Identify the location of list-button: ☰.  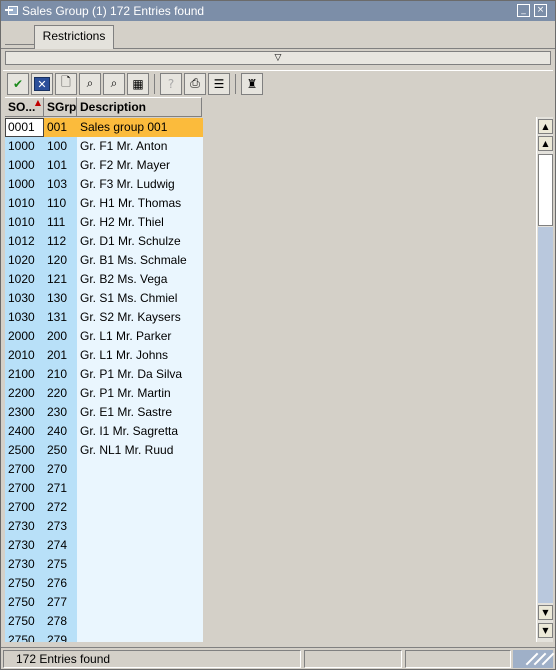
(219, 83).